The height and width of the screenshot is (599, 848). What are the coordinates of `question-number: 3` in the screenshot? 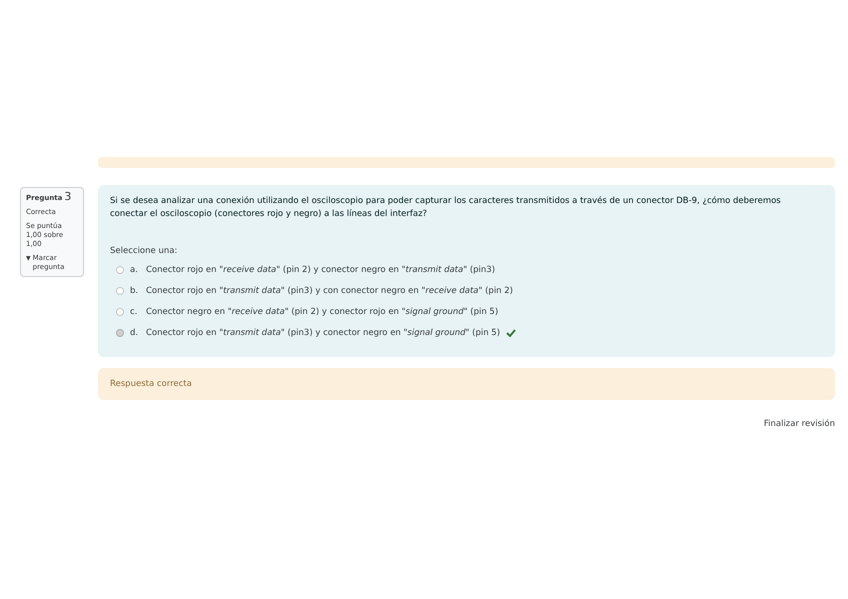 It's located at (68, 196).